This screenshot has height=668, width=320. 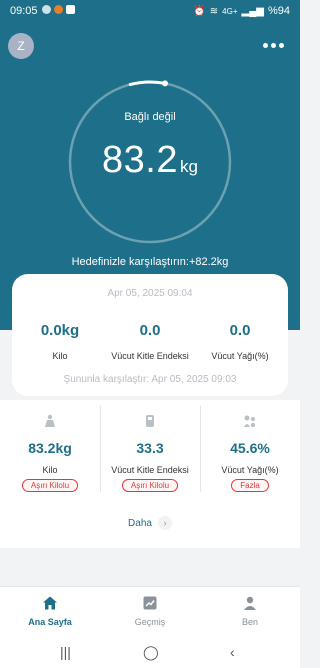 I want to click on more-options-icon, so click(x=273, y=45).